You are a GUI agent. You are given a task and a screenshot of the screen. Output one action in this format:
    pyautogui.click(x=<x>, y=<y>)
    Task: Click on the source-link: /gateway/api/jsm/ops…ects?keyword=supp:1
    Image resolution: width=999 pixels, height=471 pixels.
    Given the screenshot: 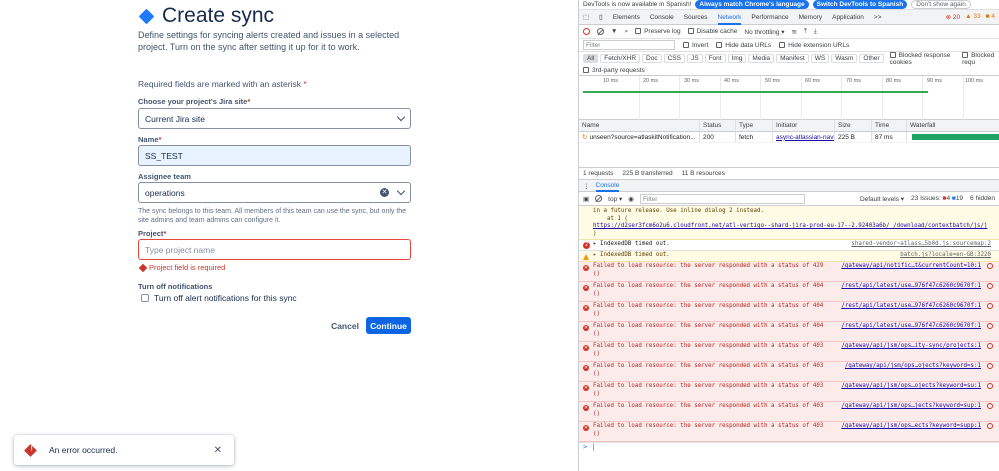 What is the action you would take?
    pyautogui.click(x=911, y=427)
    